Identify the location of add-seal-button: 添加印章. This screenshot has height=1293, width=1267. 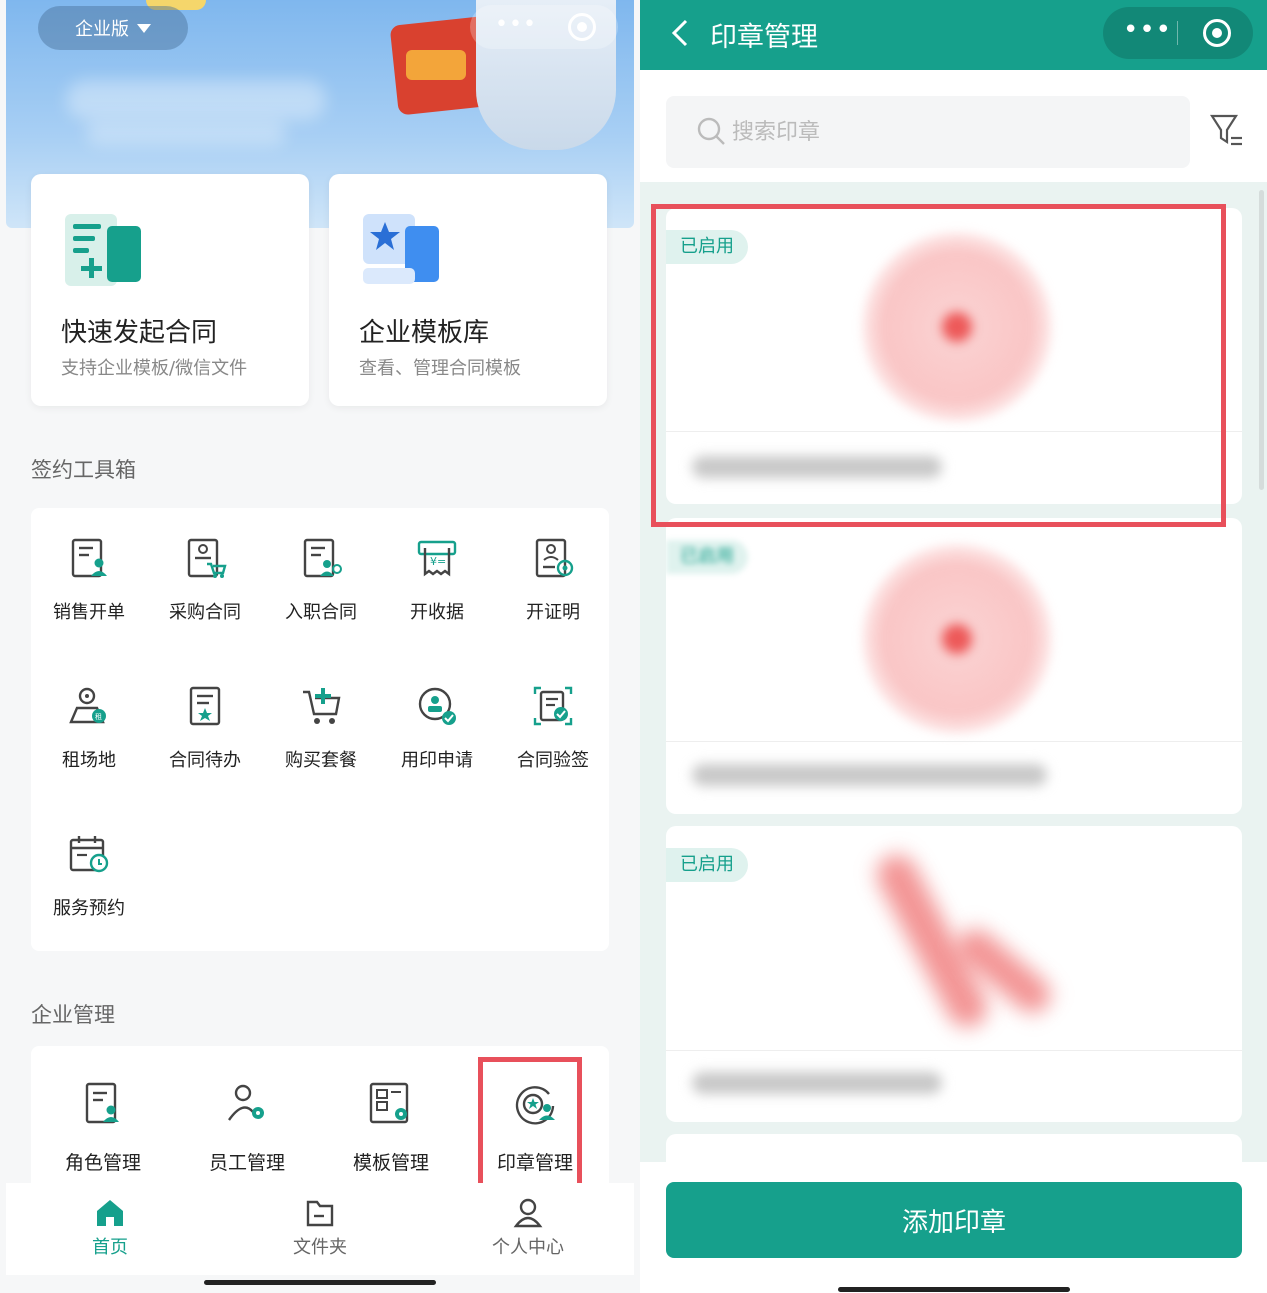
(954, 1220).